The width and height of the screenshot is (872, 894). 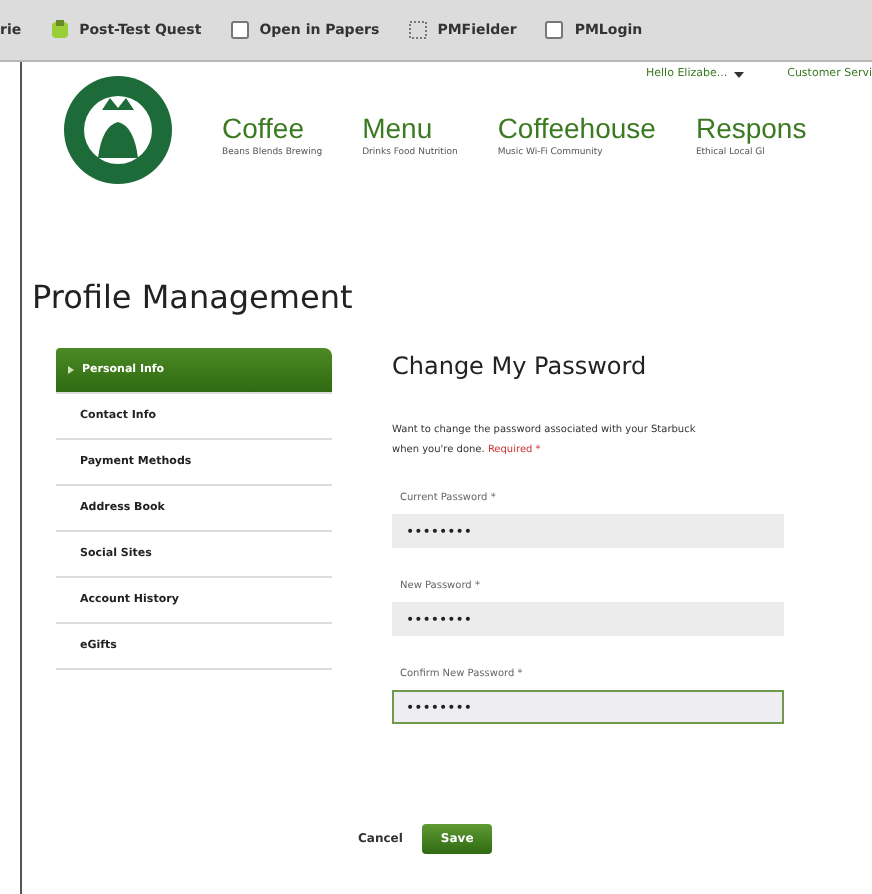 I want to click on form-title: Change My Password, so click(x=520, y=366).